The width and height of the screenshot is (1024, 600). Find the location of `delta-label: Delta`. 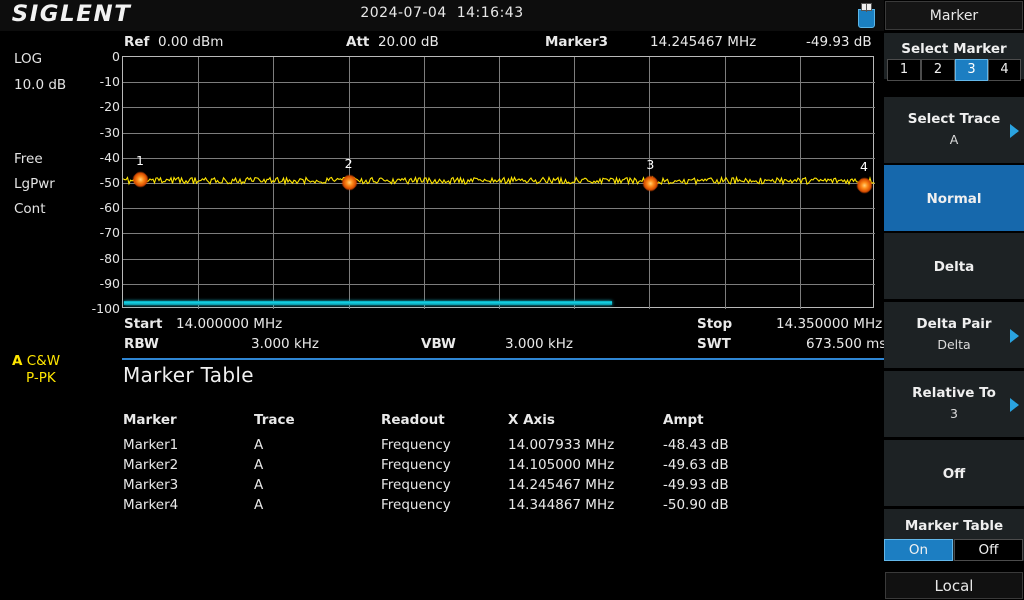

delta-label: Delta is located at coordinates (954, 267).